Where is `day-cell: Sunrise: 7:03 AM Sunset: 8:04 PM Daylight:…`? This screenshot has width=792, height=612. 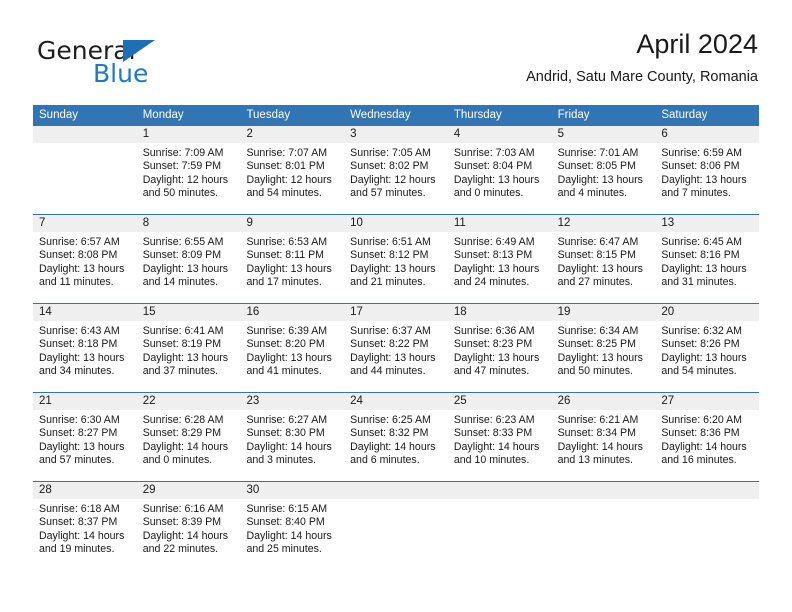 day-cell: Sunrise: 7:03 AM Sunset: 8:04 PM Daylight:… is located at coordinates (500, 178).